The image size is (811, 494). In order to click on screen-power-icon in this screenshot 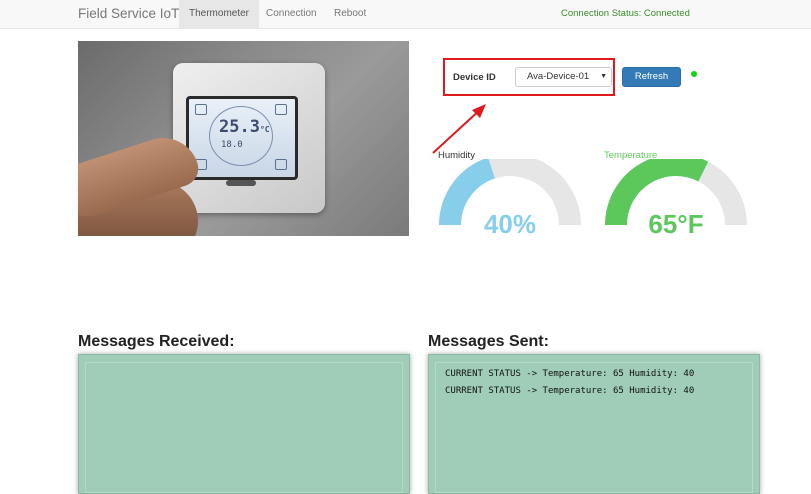, I will do `click(281, 164)`.